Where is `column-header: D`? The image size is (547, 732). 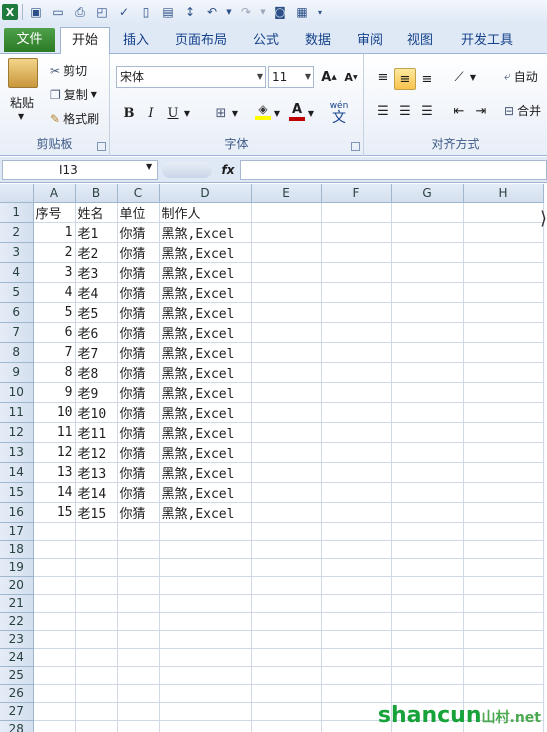 column-header: D is located at coordinates (205, 193).